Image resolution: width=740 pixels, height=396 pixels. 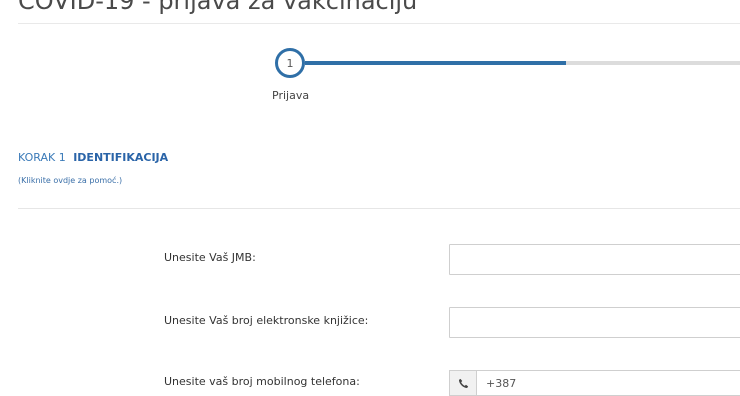 I want to click on section-step-name: IDENTIFIKACIJA, so click(x=121, y=157).